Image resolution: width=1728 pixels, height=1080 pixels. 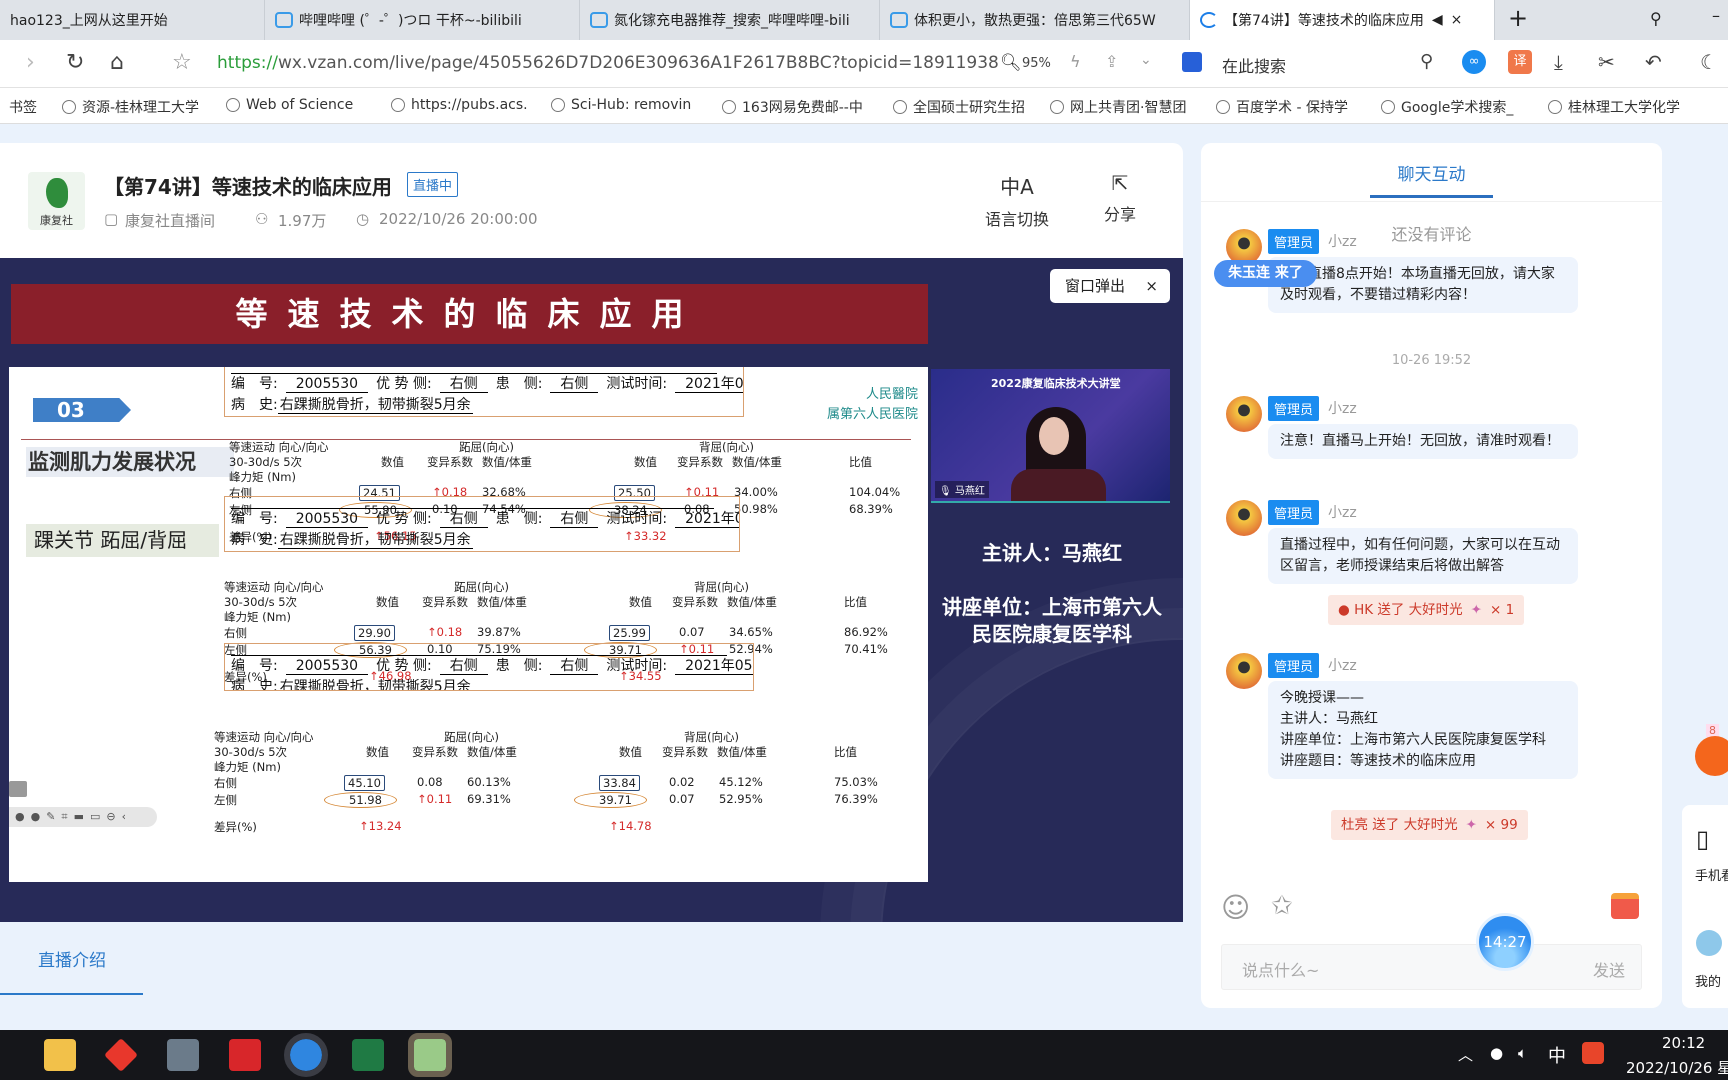 I want to click on browser-tab: 体积更小，散热更强：倍思第三代65W, so click(x=1035, y=20).